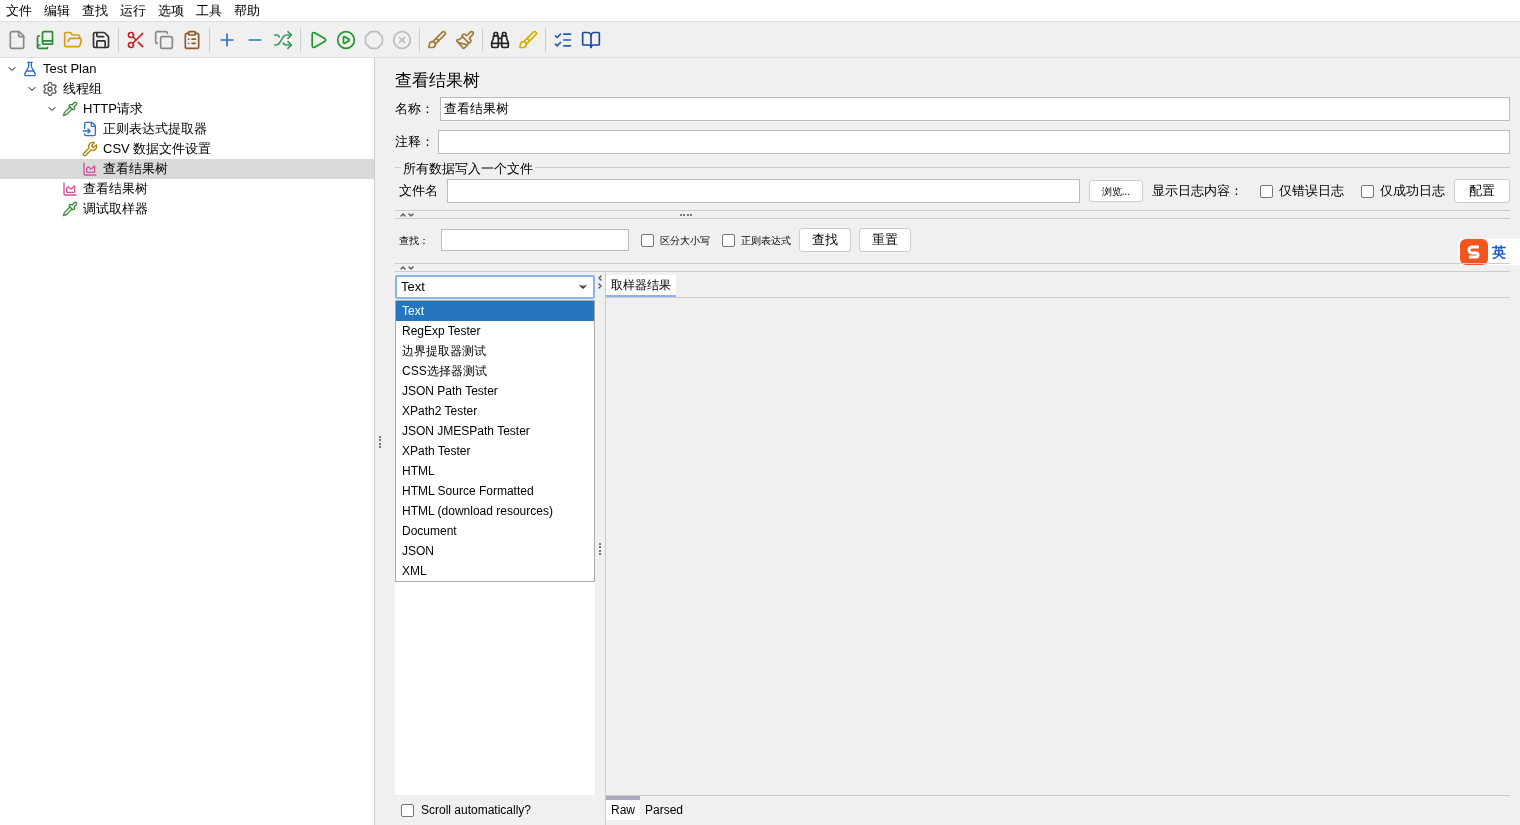 This screenshot has width=1520, height=825. I want to click on dropdown-option: Document, so click(495, 531).